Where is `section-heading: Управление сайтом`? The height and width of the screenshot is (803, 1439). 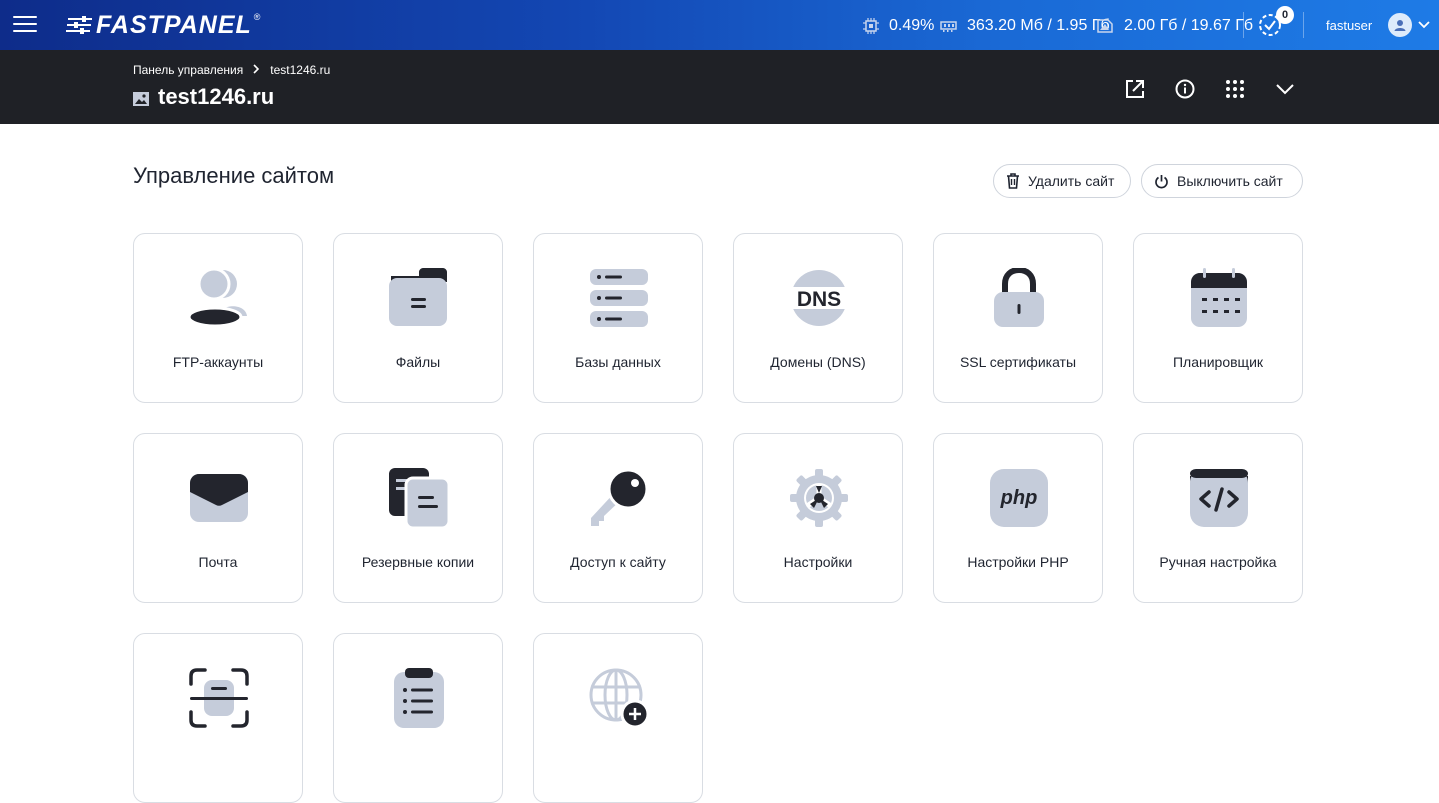
section-heading: Управление сайтом is located at coordinates (234, 175).